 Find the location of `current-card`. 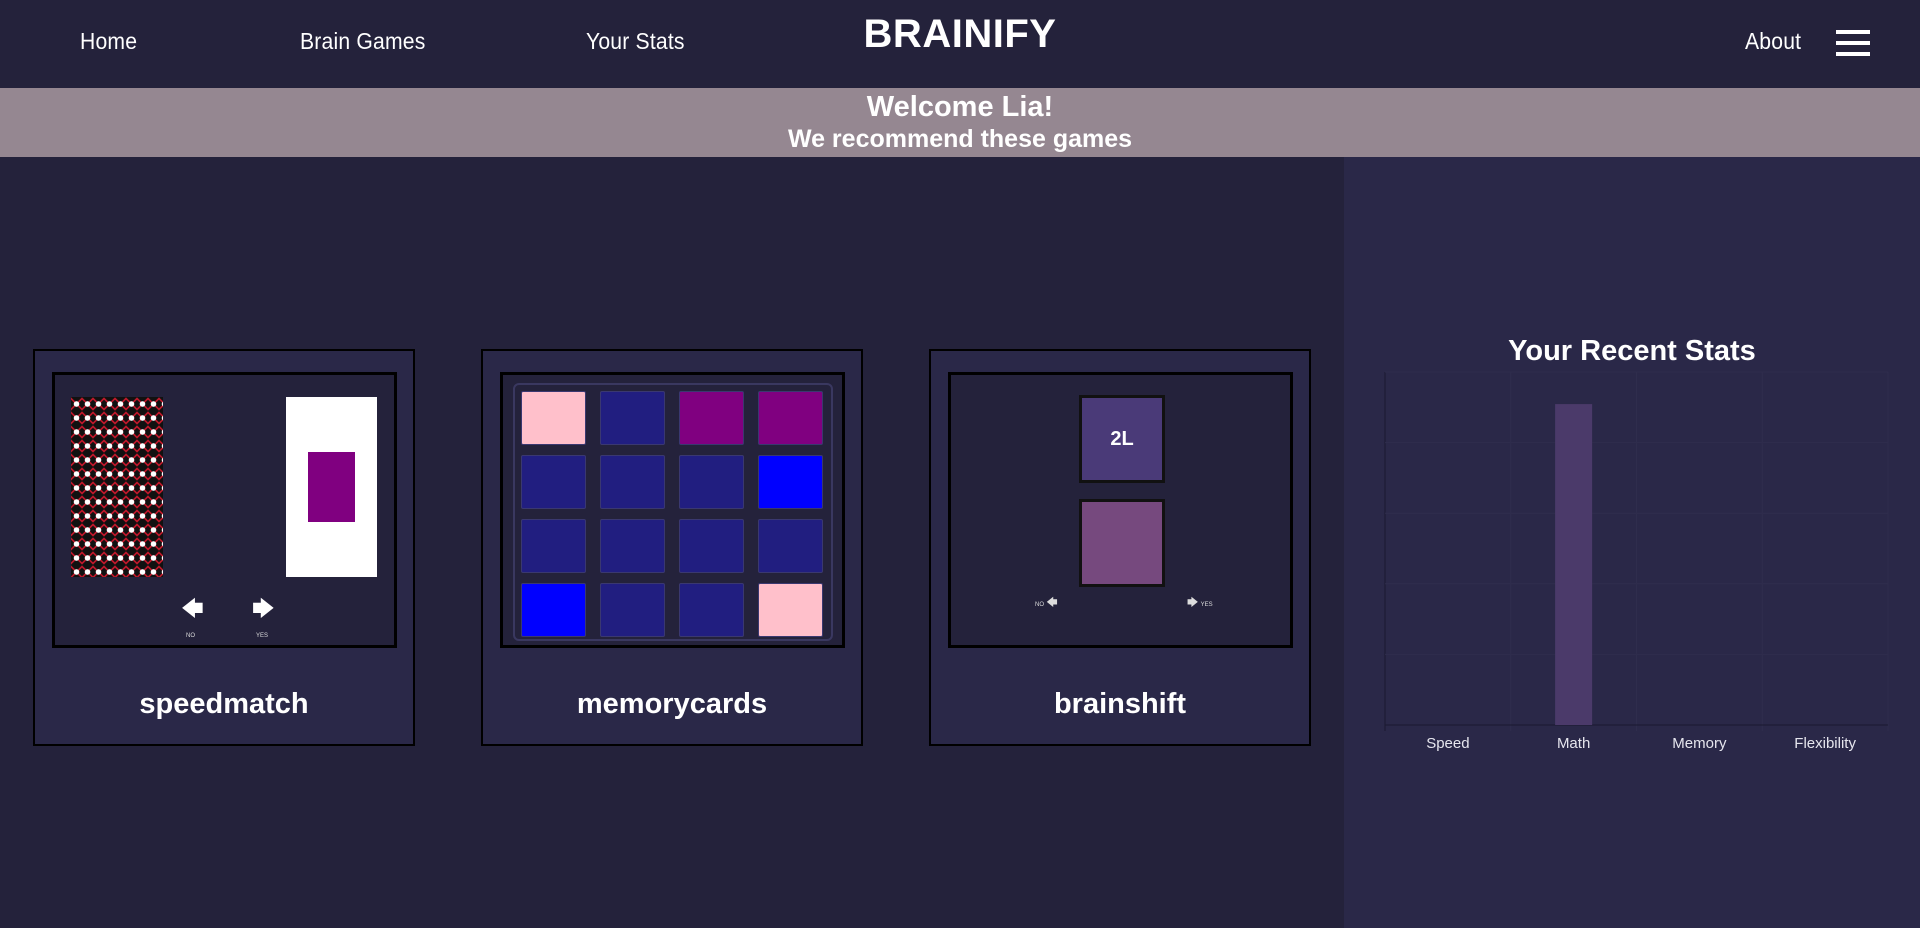

current-card is located at coordinates (331, 487).